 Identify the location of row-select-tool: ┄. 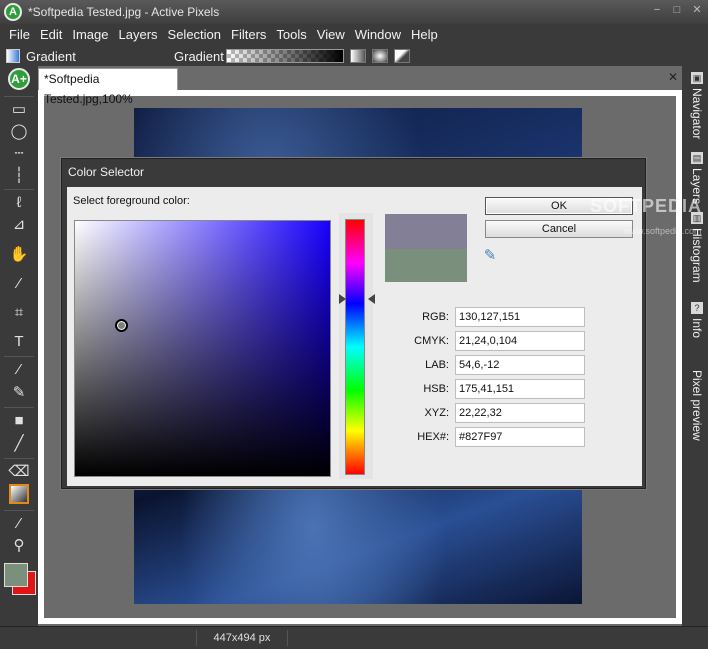
(19, 154).